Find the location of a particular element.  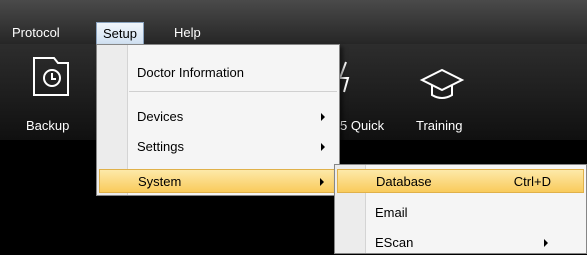

menu-item-settings: Settings is located at coordinates (218, 147).